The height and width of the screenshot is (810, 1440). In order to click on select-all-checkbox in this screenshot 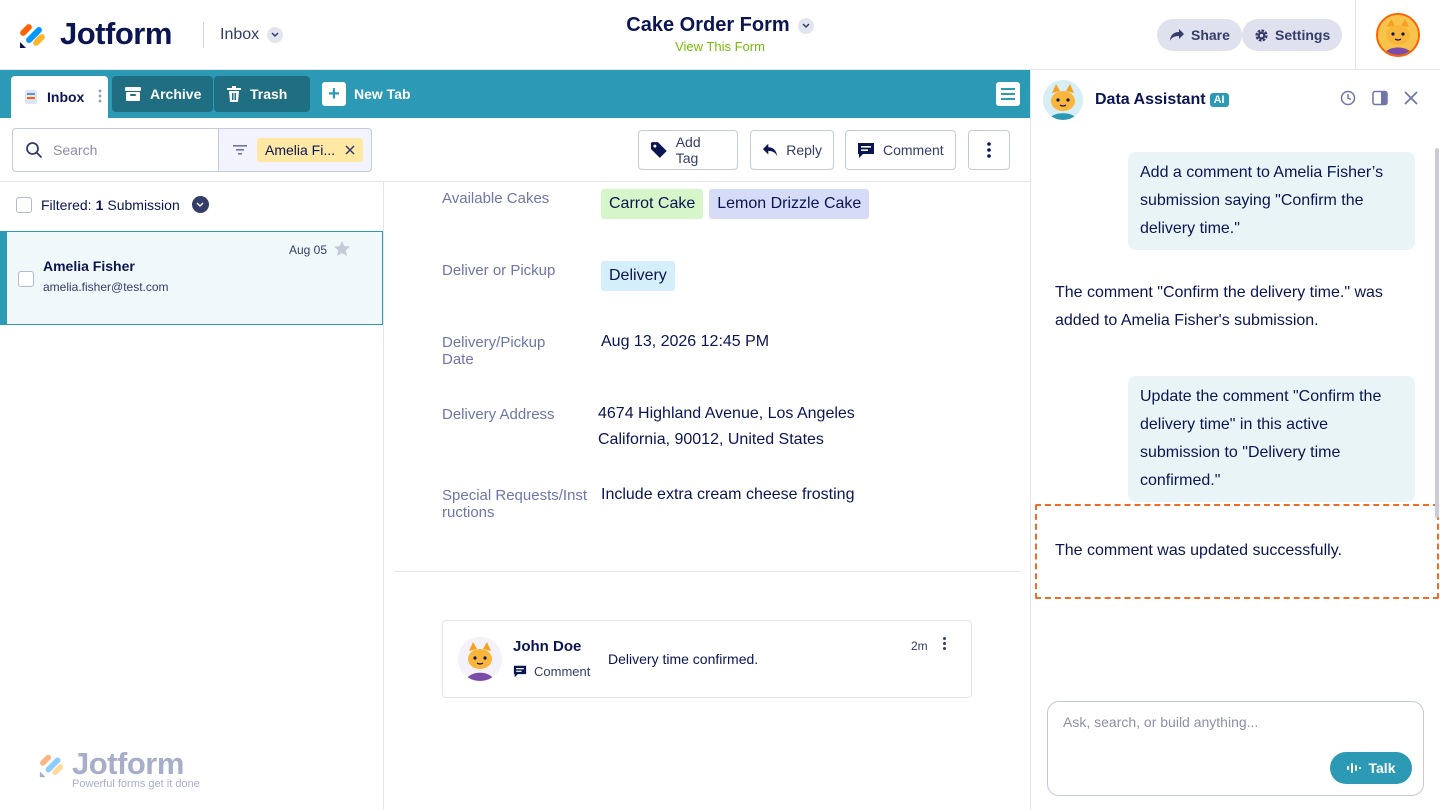, I will do `click(24, 204)`.